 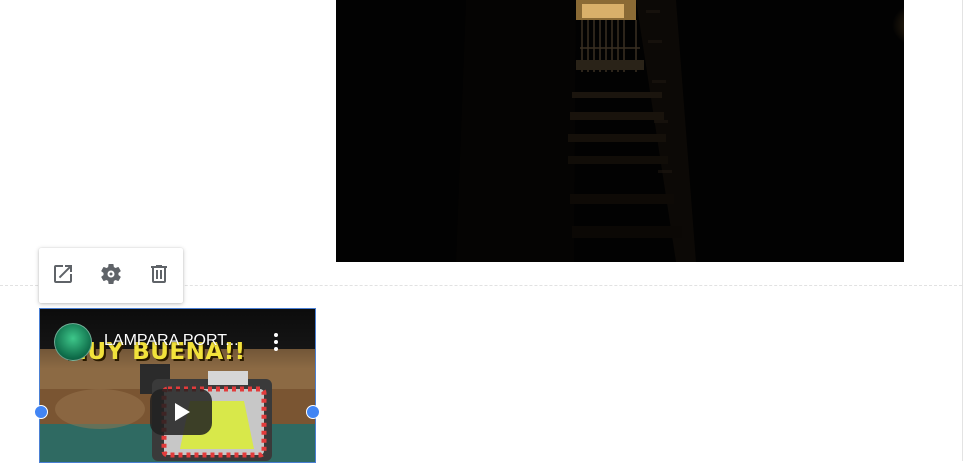 I want to click on block-toolbar, so click(x=111, y=275).